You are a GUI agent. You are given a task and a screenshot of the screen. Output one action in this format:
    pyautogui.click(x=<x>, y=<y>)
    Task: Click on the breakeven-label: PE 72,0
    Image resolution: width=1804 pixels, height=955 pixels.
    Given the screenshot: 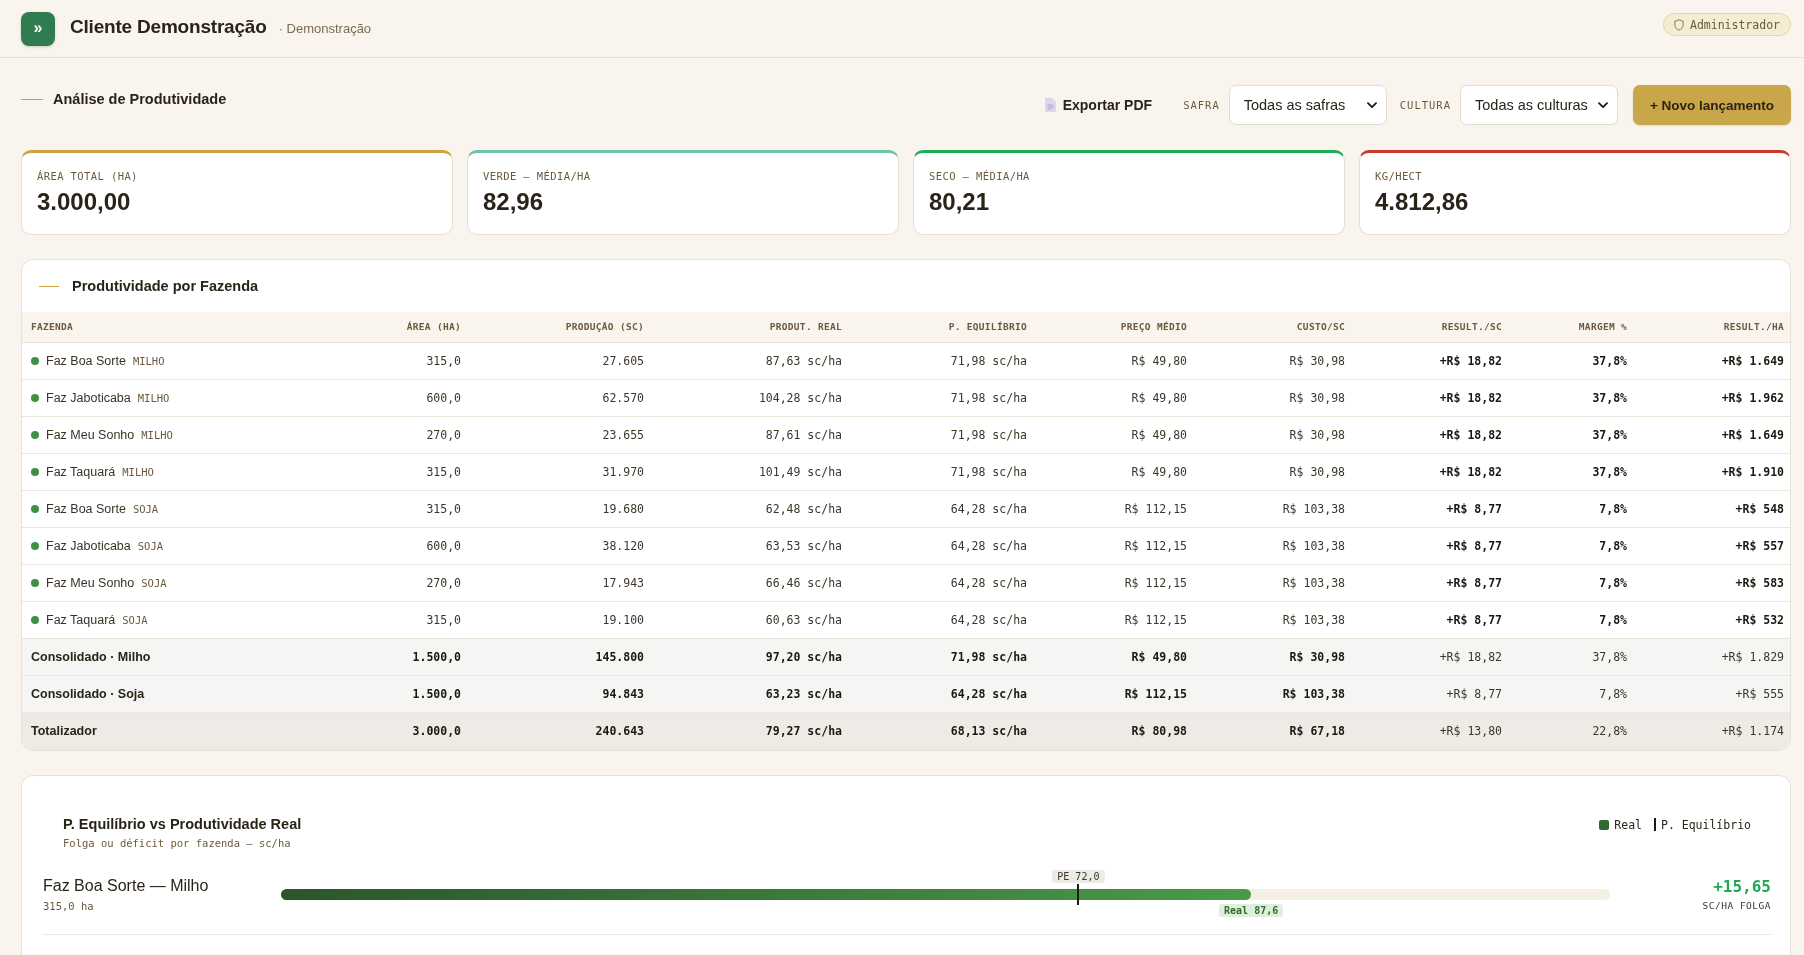 What is the action you would take?
    pyautogui.click(x=1078, y=876)
    